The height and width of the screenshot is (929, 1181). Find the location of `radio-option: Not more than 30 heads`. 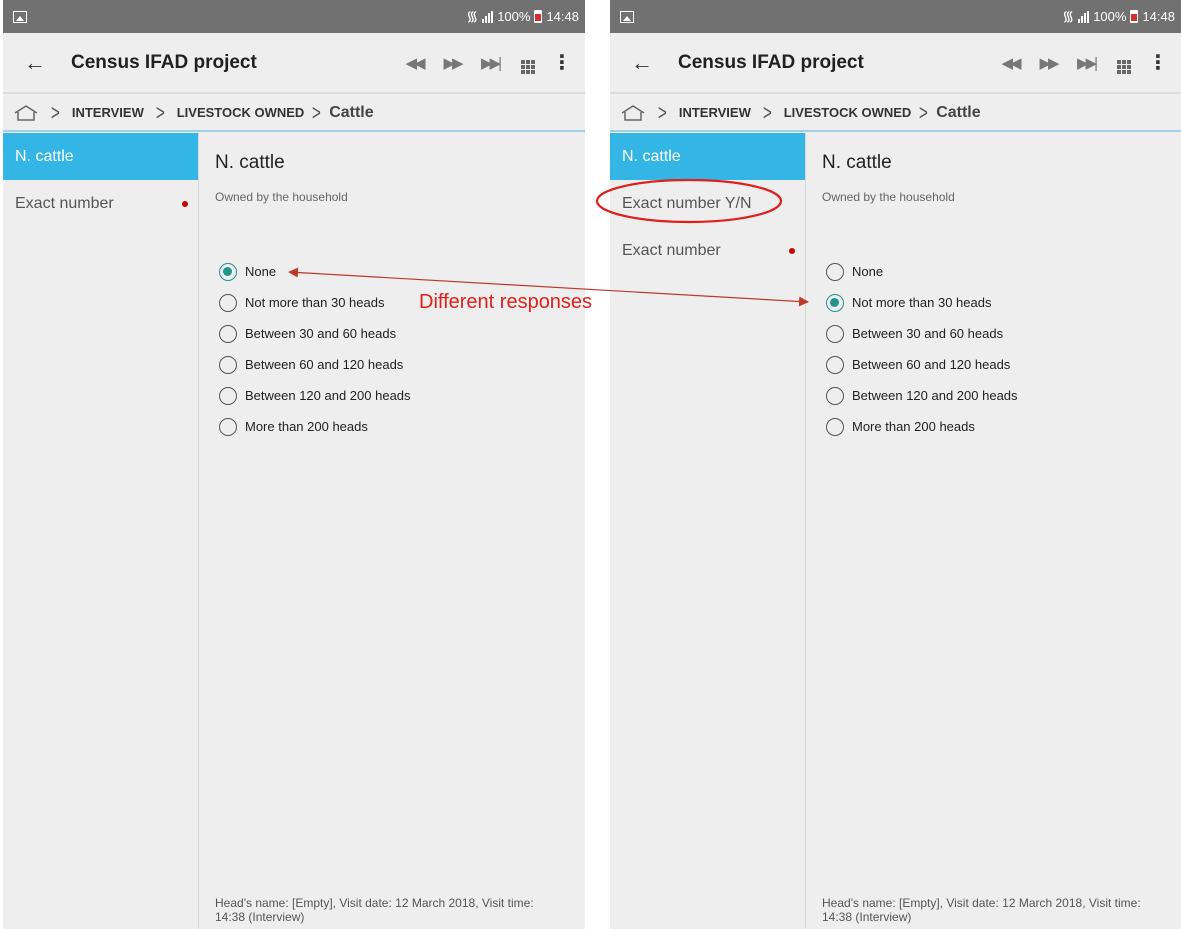

radio-option: Not more than 30 heads is located at coordinates (1001, 302).